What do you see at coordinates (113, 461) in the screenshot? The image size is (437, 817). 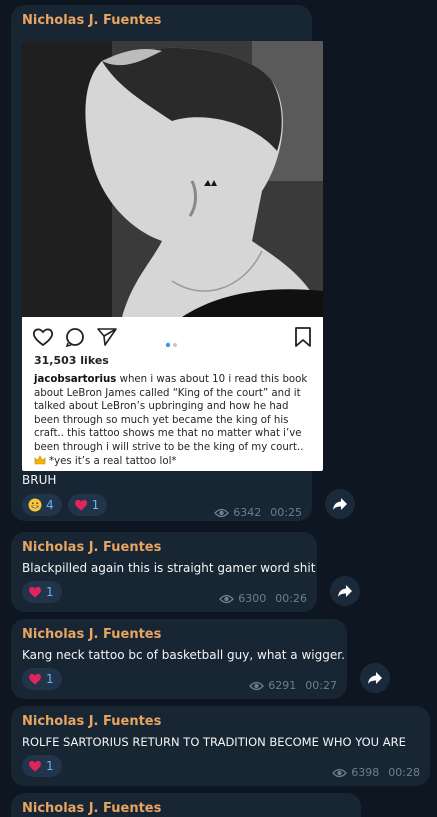 I see `caption-tail: *yes it’s a real tattoo lol*` at bounding box center [113, 461].